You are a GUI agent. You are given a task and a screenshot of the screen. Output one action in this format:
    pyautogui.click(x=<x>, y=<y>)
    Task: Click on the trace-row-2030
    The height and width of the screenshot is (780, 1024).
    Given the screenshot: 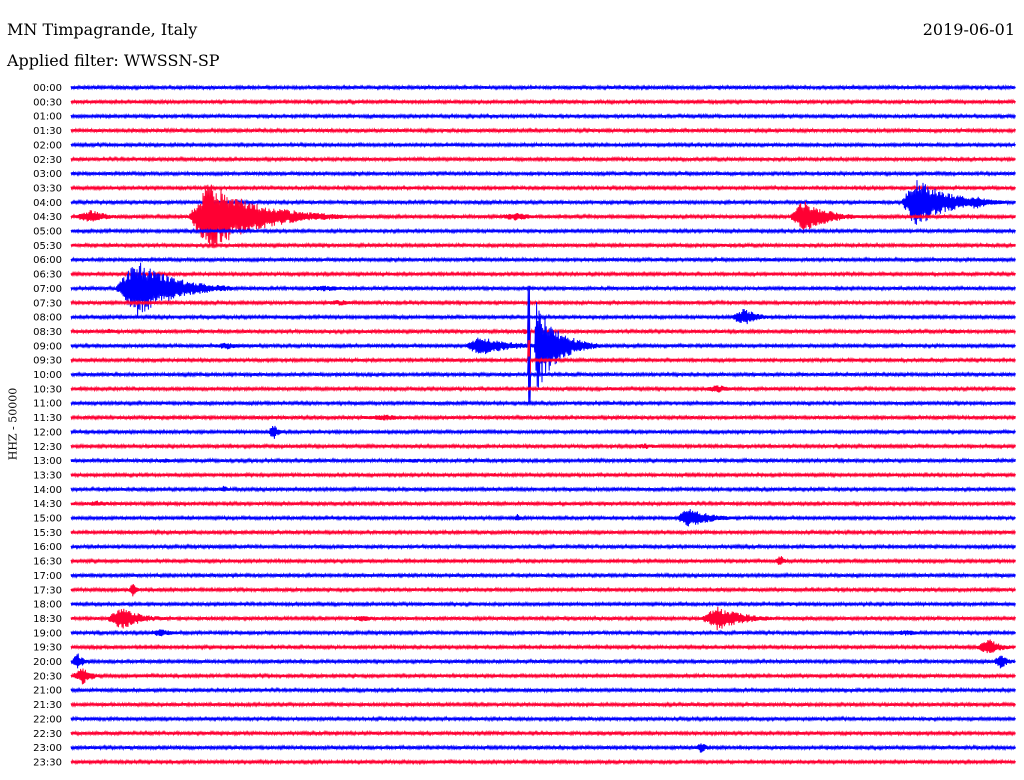 What is the action you would take?
    pyautogui.click(x=543, y=676)
    